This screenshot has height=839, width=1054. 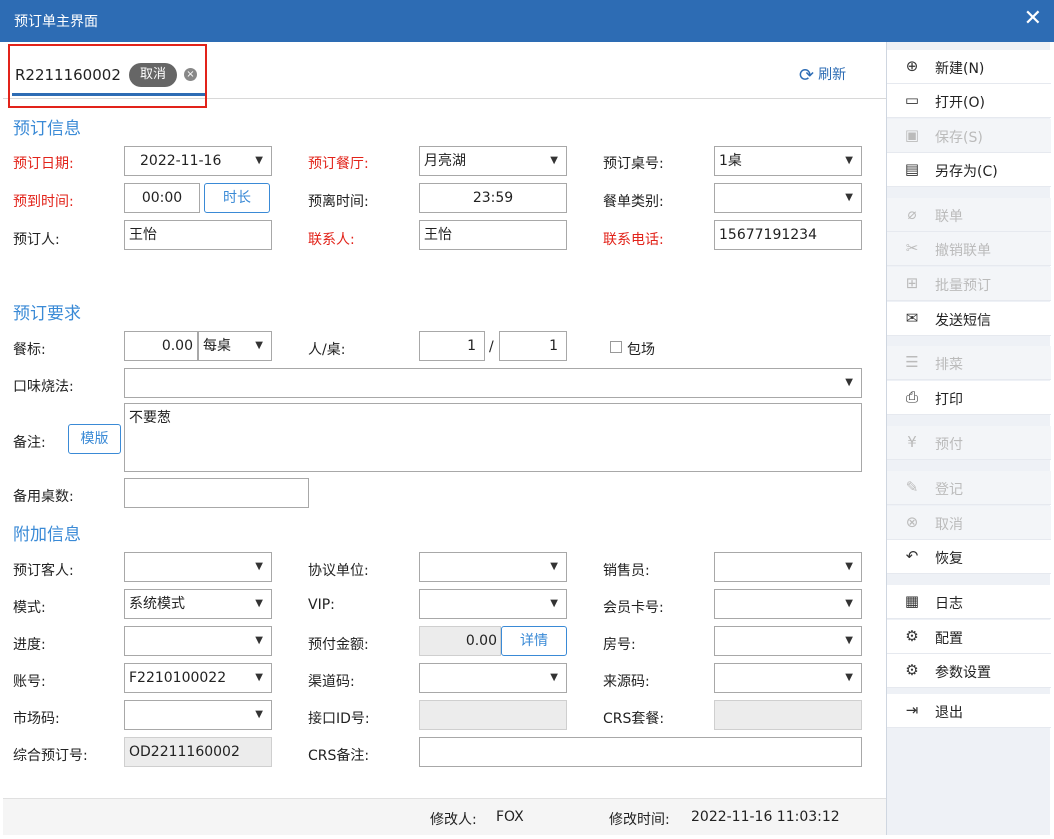 What do you see at coordinates (912, 66) in the screenshot?
I see `plus-circle-icon: ⊕` at bounding box center [912, 66].